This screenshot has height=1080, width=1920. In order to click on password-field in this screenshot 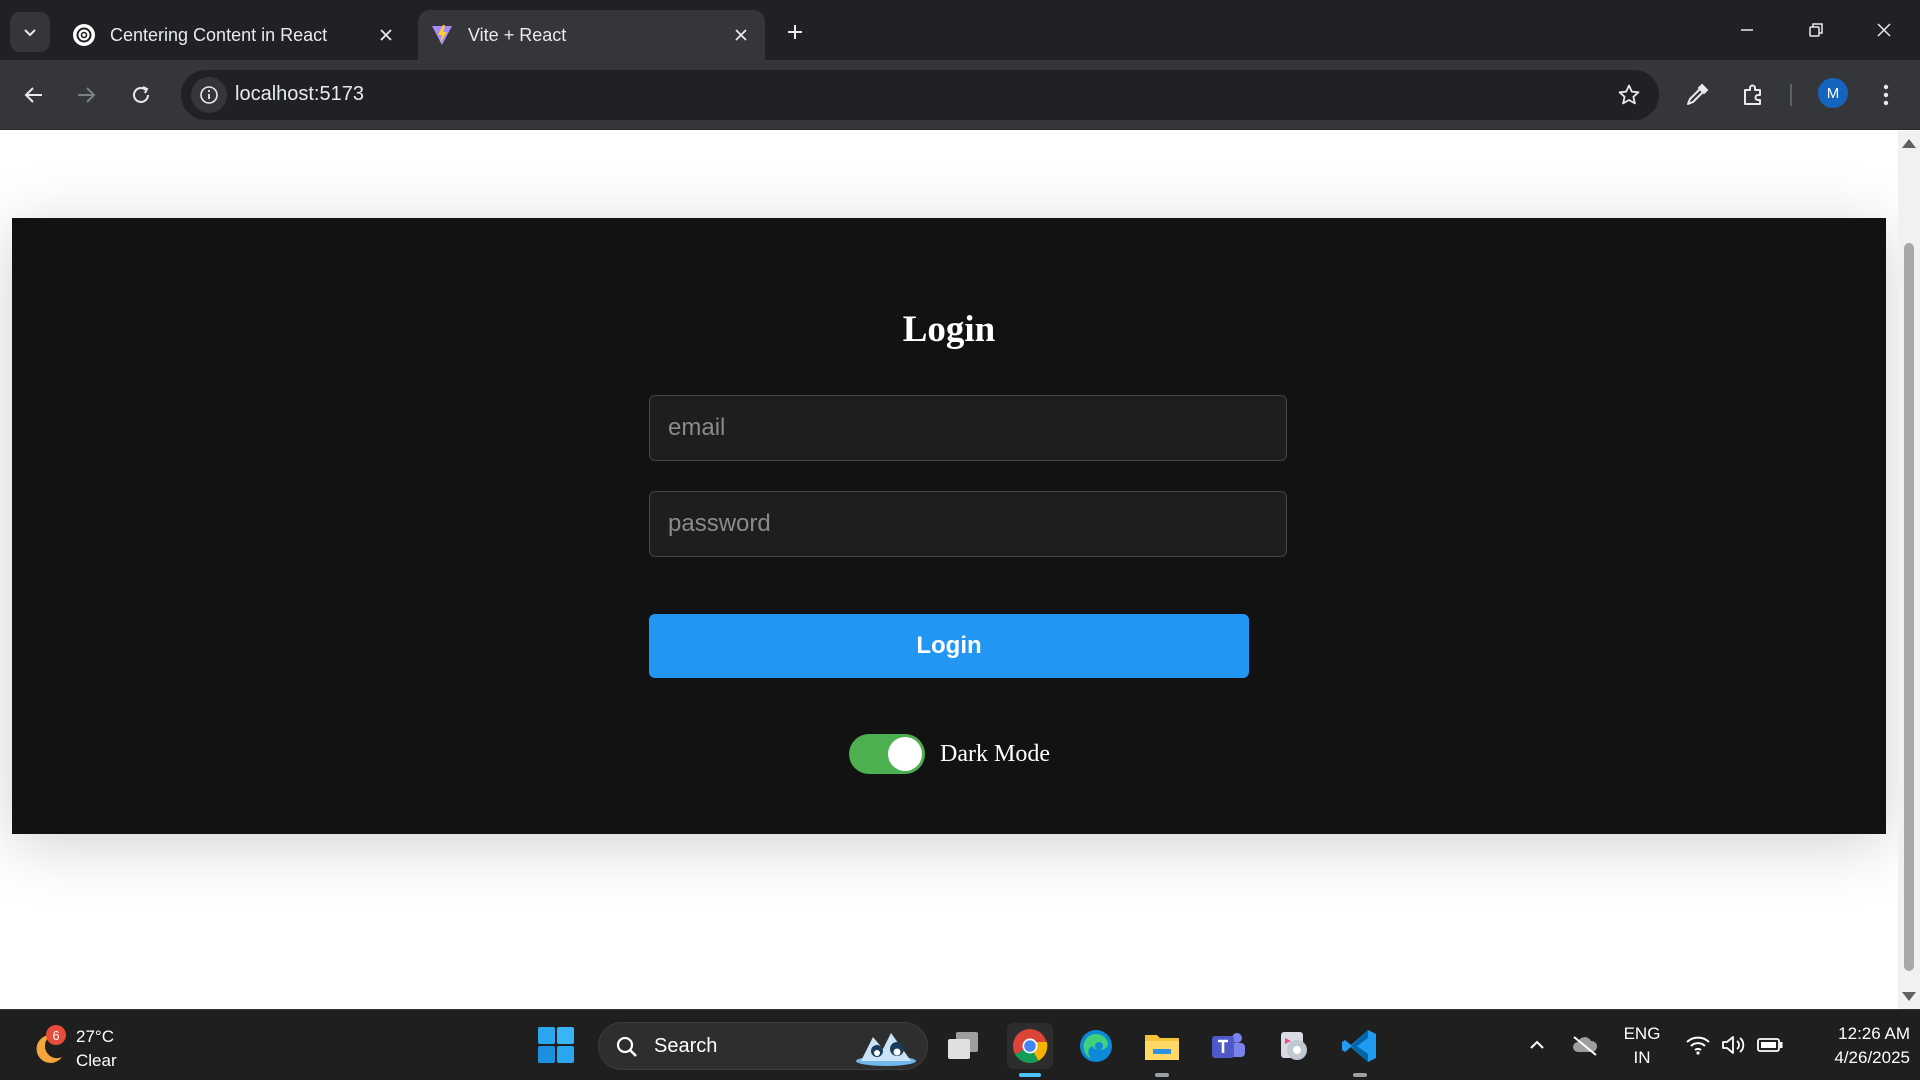, I will do `click(968, 524)`.